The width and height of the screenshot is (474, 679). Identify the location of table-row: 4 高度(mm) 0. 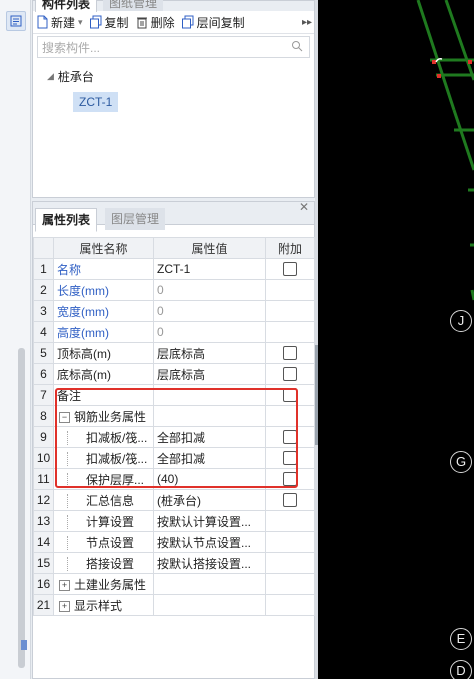
(174, 332).